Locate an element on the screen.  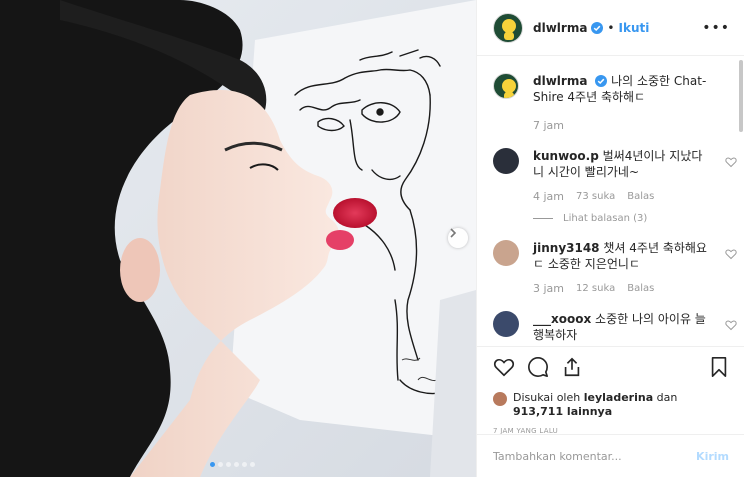
comment-row: kunwoo.p 벌써4년이나 지났다니 시간이 빨리가네~ is located at coordinates (615, 164).